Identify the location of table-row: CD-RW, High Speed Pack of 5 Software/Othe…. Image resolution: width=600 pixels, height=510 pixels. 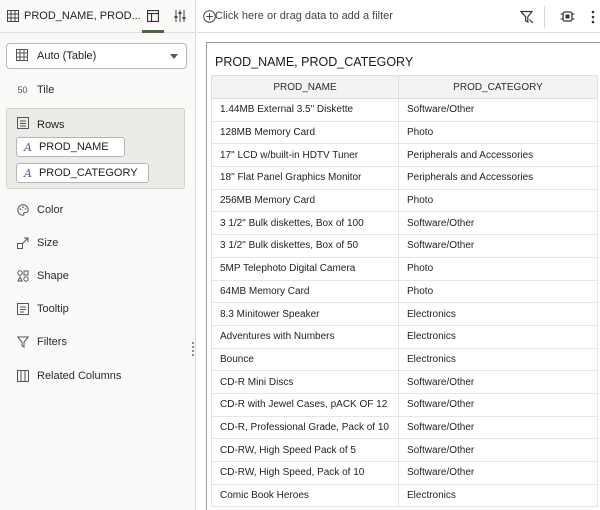
(404, 450).